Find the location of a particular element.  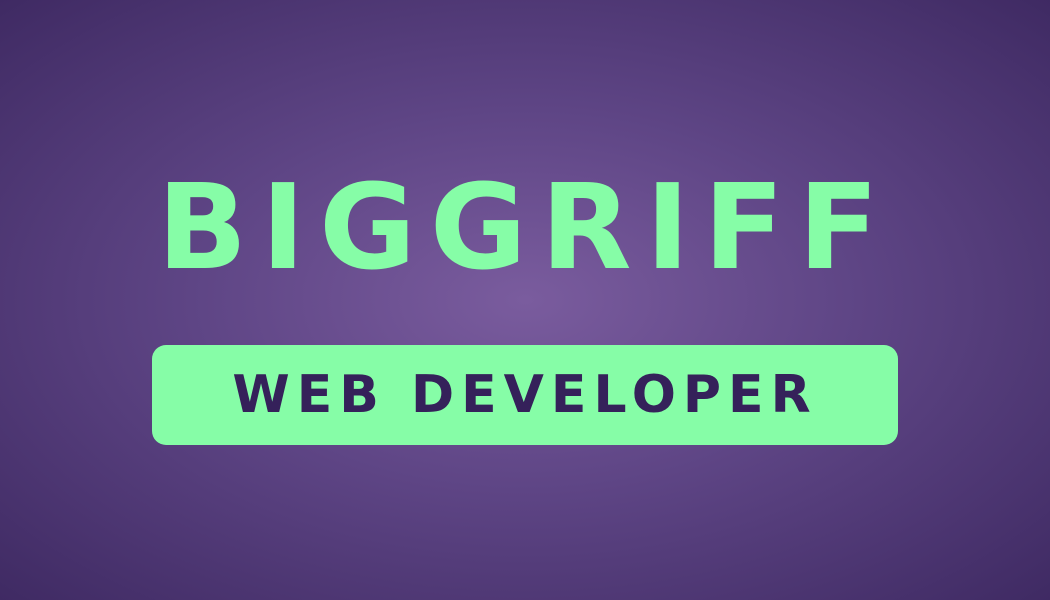

role-badge: WEB DEVELOPER is located at coordinates (525, 395).